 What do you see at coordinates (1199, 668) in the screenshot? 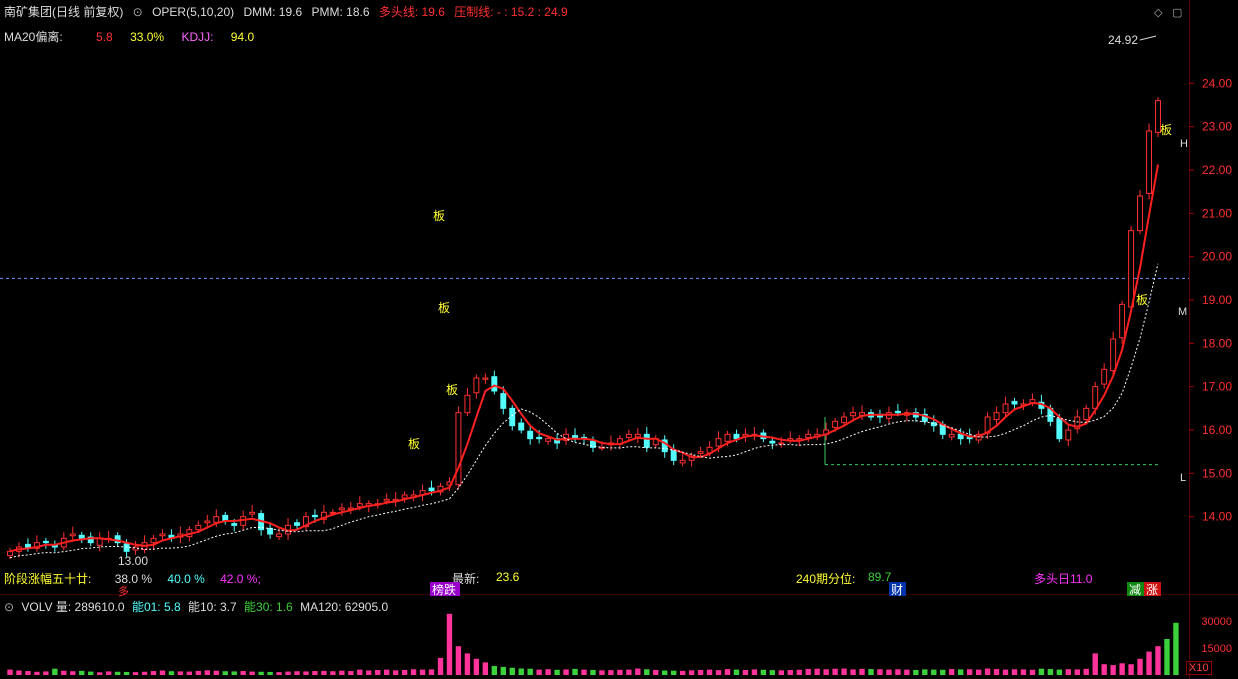
I see `x10-button: X10` at bounding box center [1199, 668].